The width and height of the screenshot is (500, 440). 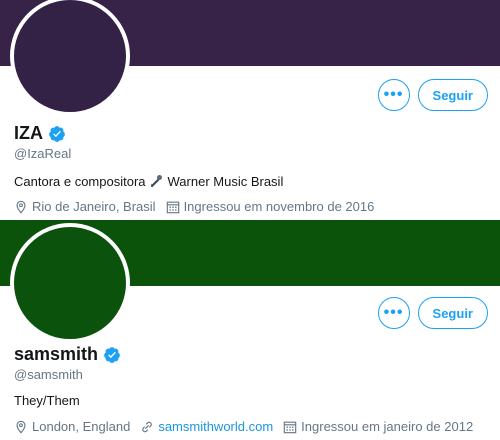 I want to click on website-item: samsmithworld.com, so click(x=206, y=426).